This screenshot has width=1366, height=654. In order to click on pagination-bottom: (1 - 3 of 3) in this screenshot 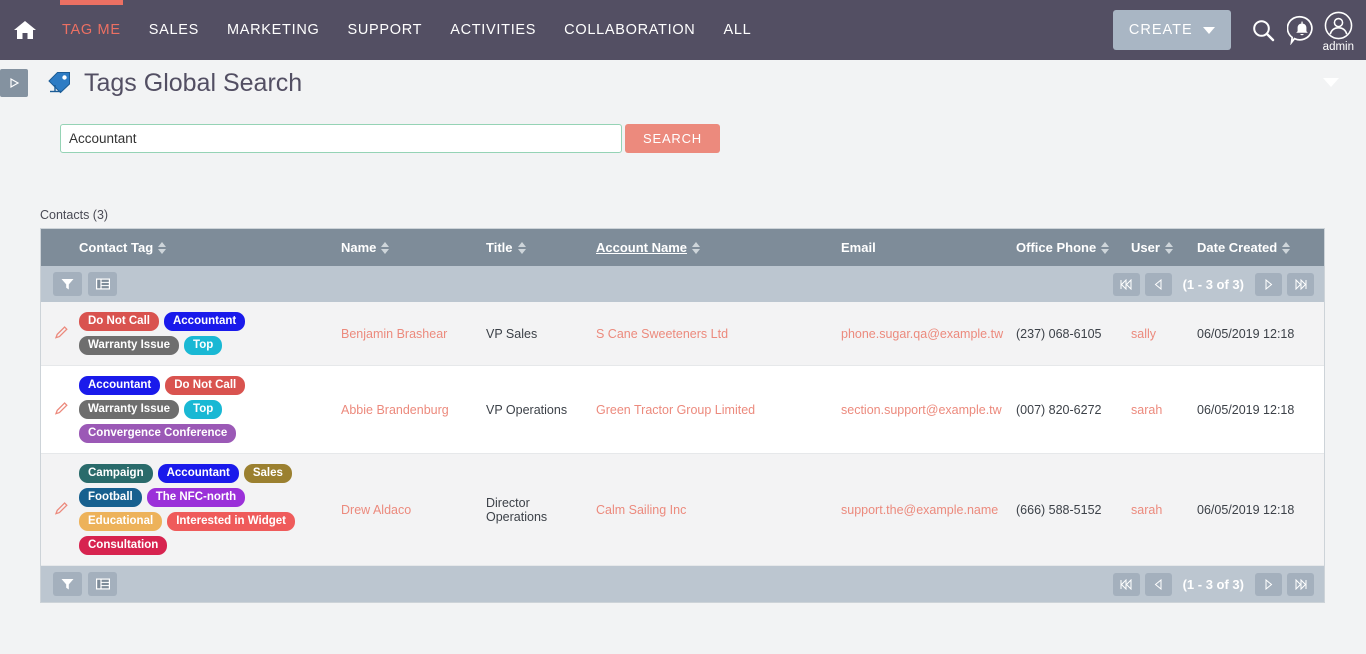, I will do `click(1213, 584)`.